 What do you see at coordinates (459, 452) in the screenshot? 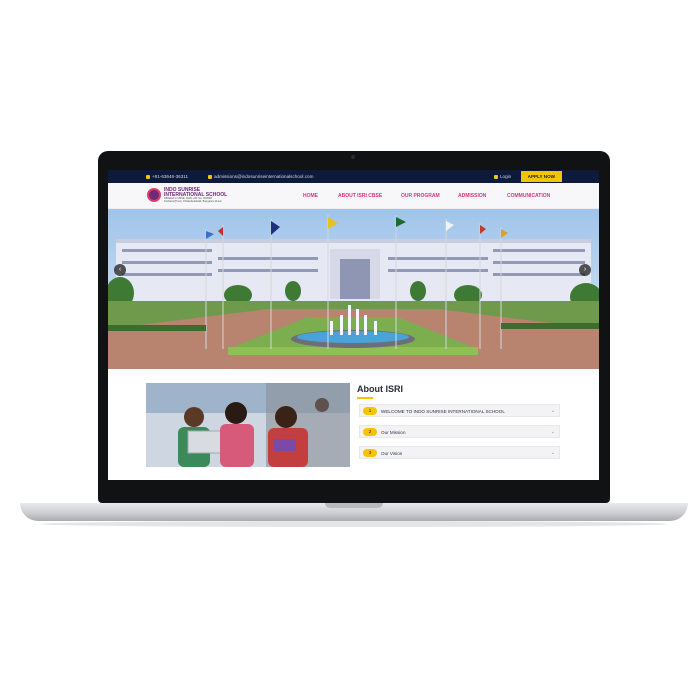
I see `accordion-item-vision: 3 Our Vision ⌄` at bounding box center [459, 452].